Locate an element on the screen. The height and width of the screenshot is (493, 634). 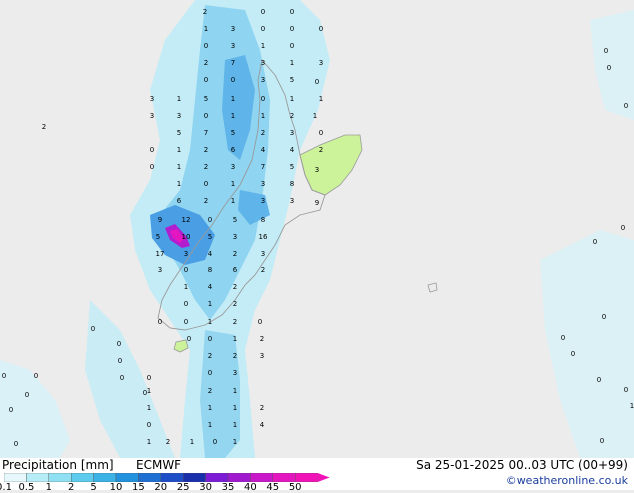
scale-tick-label: 45 is located at coordinates (273, 487).